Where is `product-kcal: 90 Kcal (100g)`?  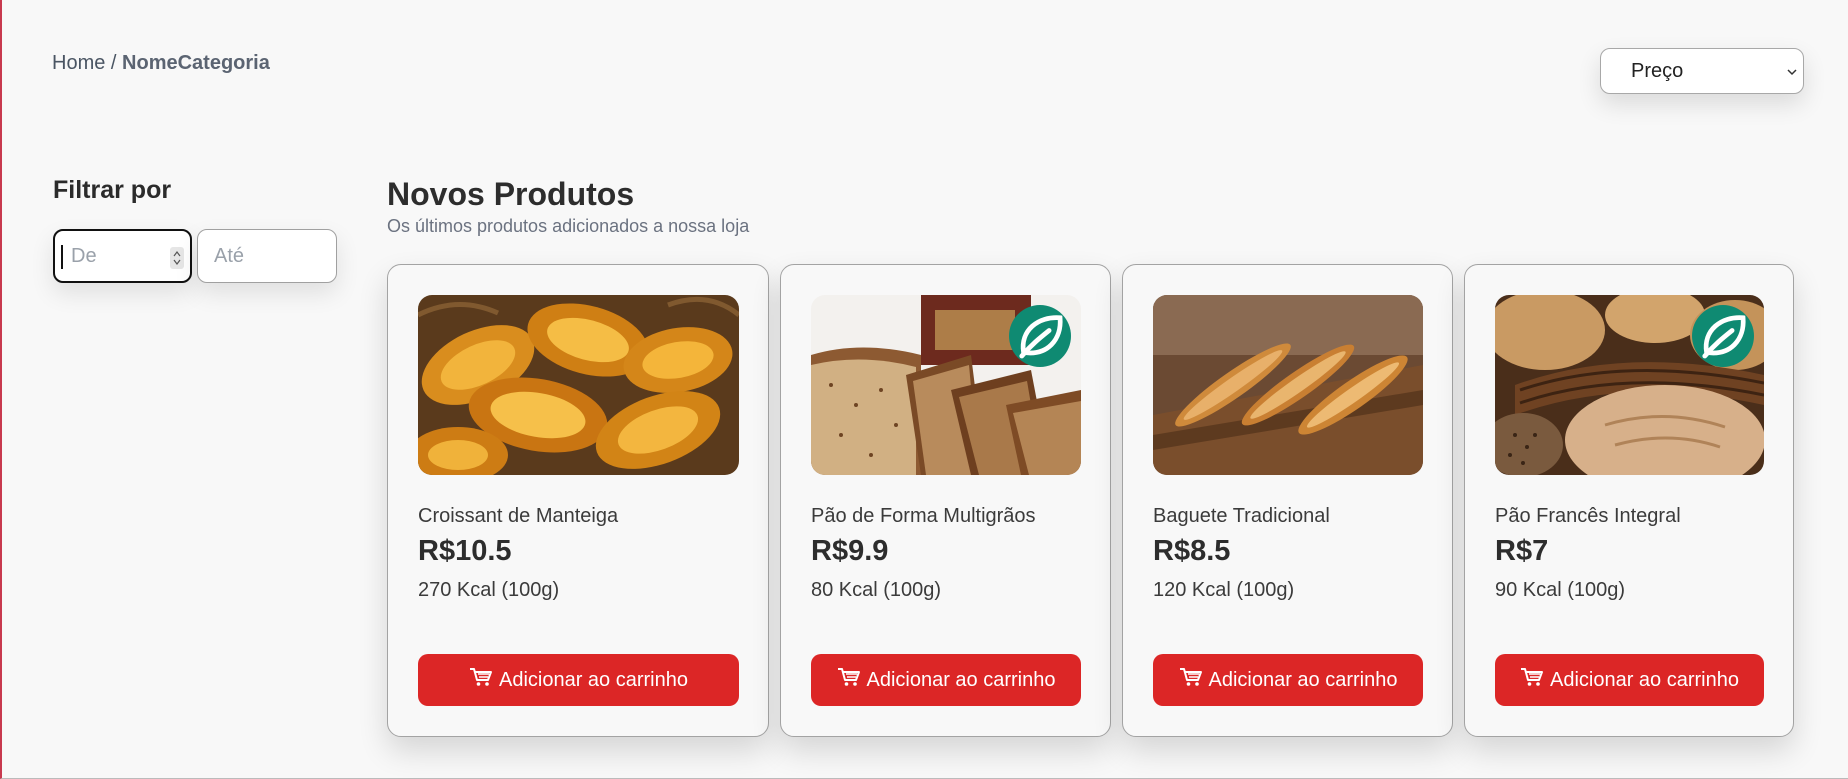
product-kcal: 90 Kcal (100g) is located at coordinates (1560, 590).